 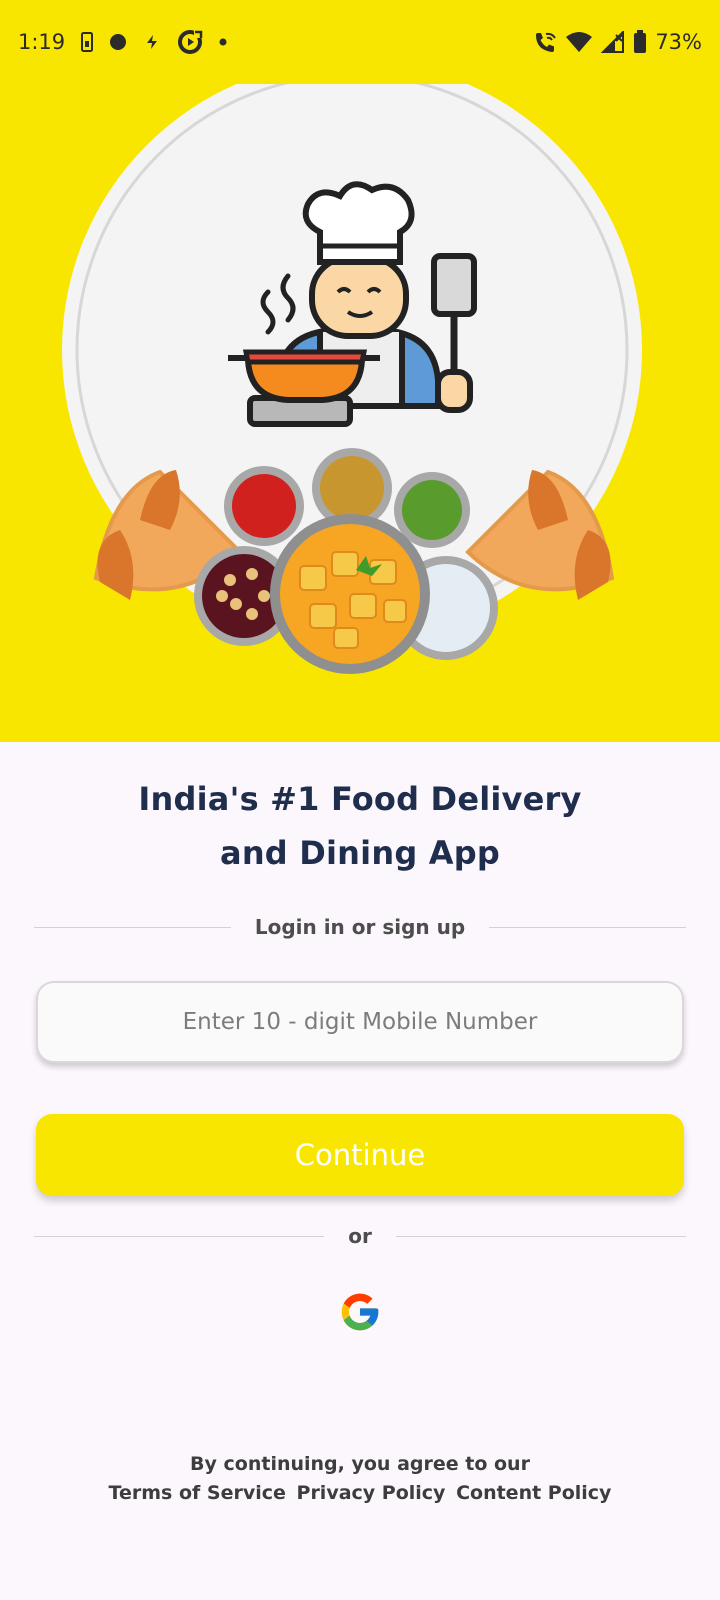 What do you see at coordinates (587, 927) in the screenshot?
I see `divider-line-right` at bounding box center [587, 927].